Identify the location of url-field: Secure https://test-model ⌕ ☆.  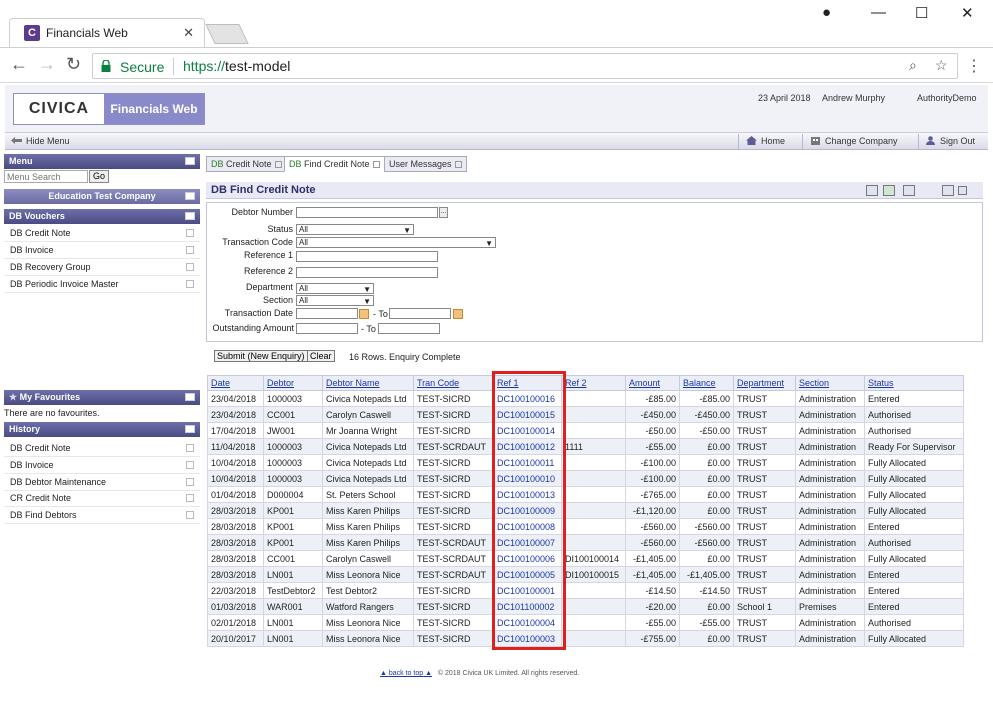
(525, 66).